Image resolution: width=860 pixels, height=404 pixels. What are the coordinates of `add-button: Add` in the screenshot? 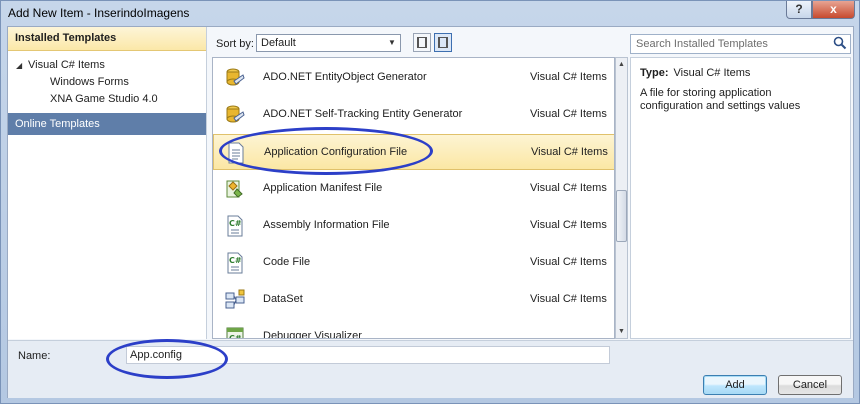 It's located at (735, 385).